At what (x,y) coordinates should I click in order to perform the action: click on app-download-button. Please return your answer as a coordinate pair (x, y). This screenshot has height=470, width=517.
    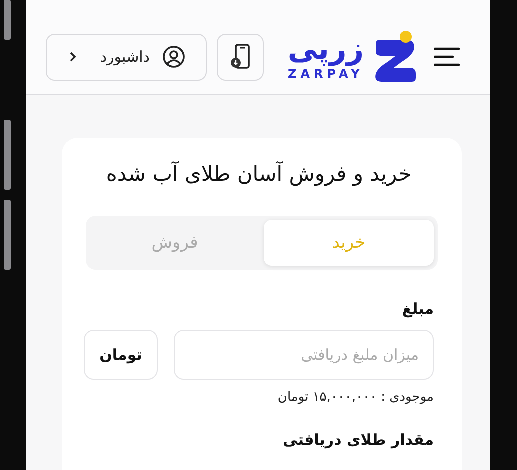
    Looking at the image, I should click on (240, 57).